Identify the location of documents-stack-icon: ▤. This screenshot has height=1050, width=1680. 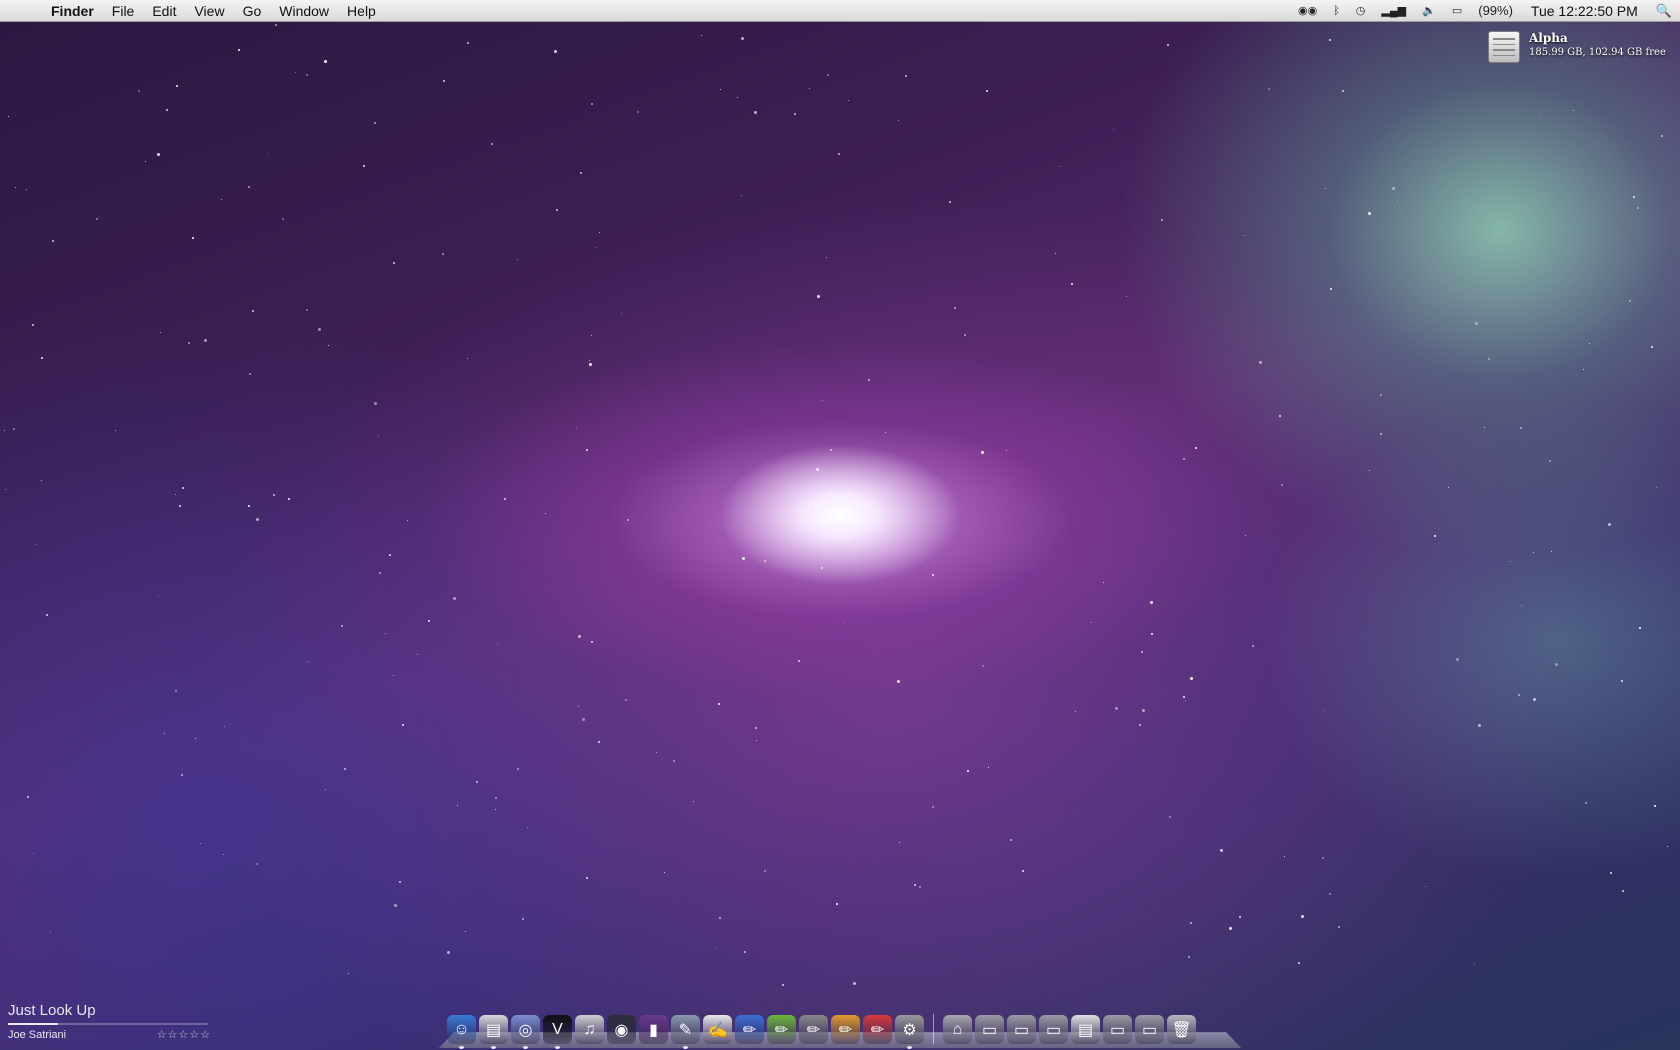
(1085, 1029).